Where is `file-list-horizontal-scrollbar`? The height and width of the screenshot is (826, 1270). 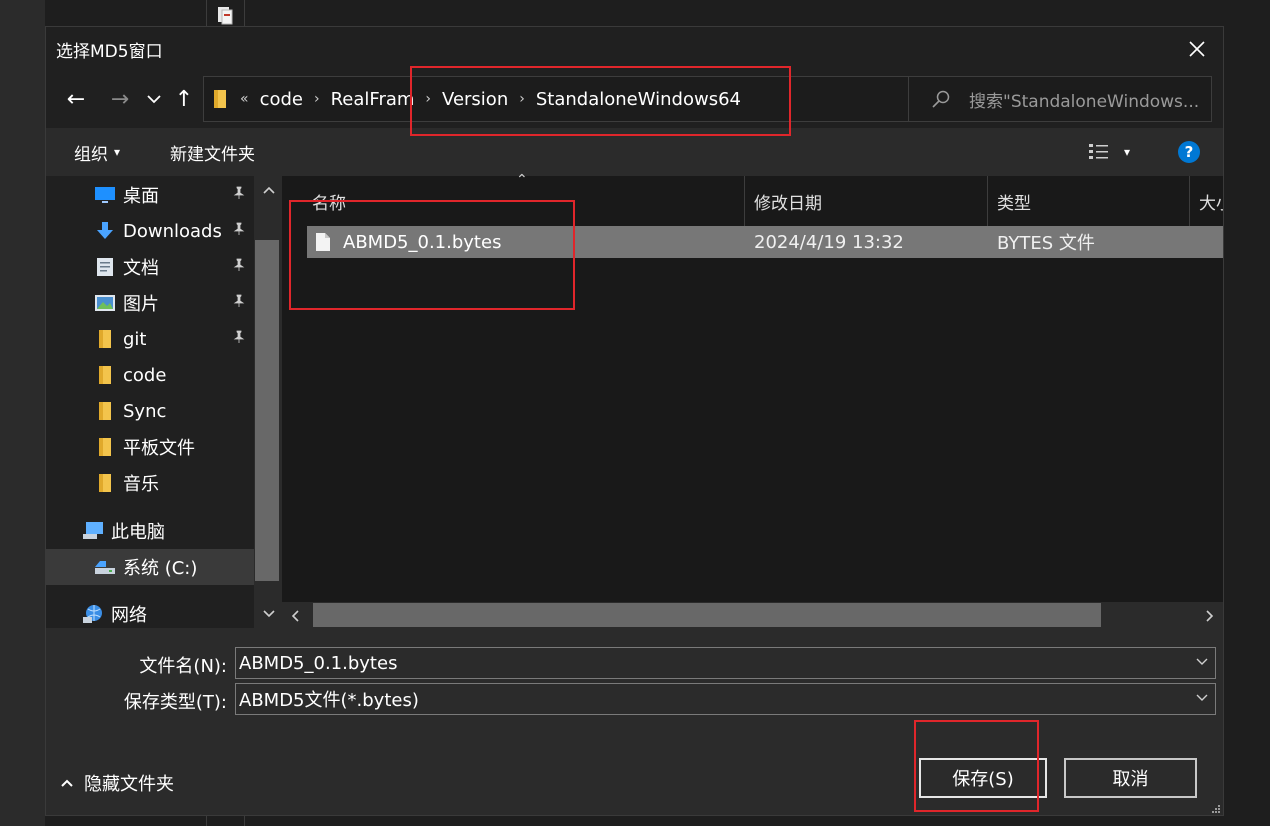
file-list-horizontal-scrollbar is located at coordinates (752, 615).